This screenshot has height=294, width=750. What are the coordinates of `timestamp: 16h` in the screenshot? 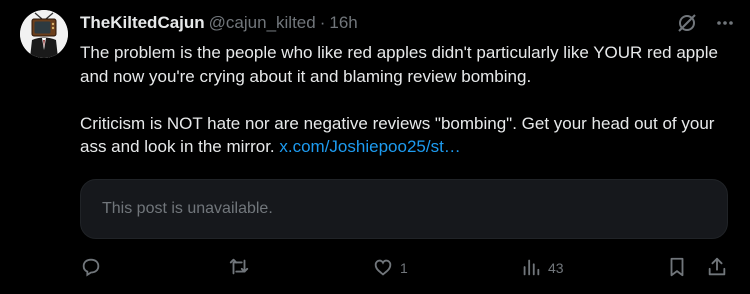 It's located at (343, 23).